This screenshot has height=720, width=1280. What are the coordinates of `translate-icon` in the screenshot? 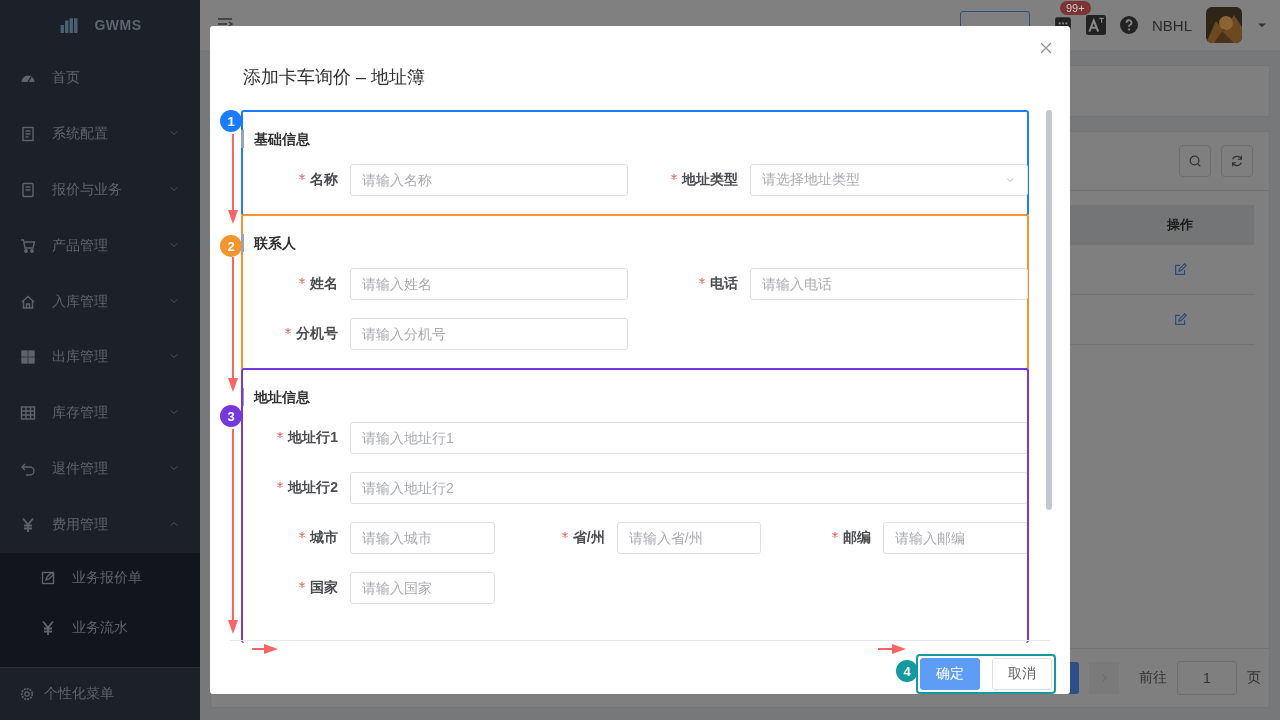 It's located at (1096, 25).